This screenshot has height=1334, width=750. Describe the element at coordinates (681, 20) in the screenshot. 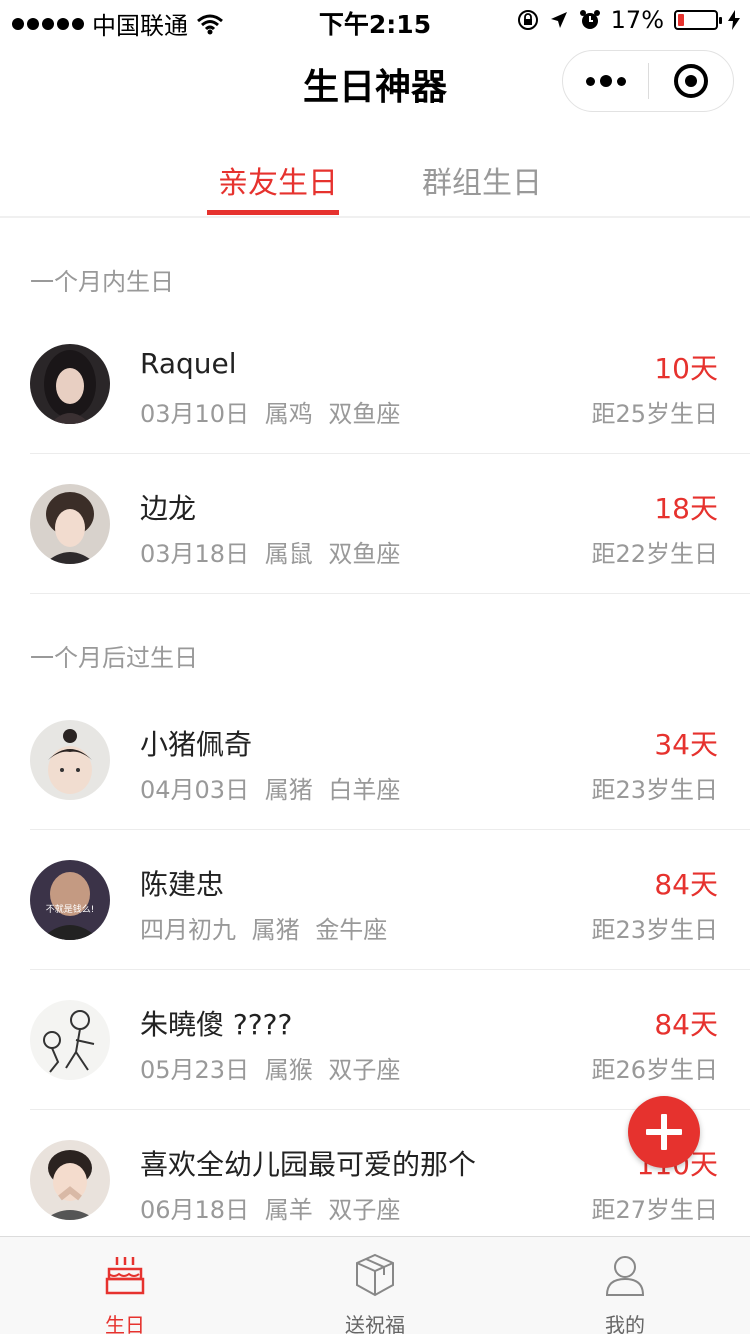

I see `battery-fill` at that location.